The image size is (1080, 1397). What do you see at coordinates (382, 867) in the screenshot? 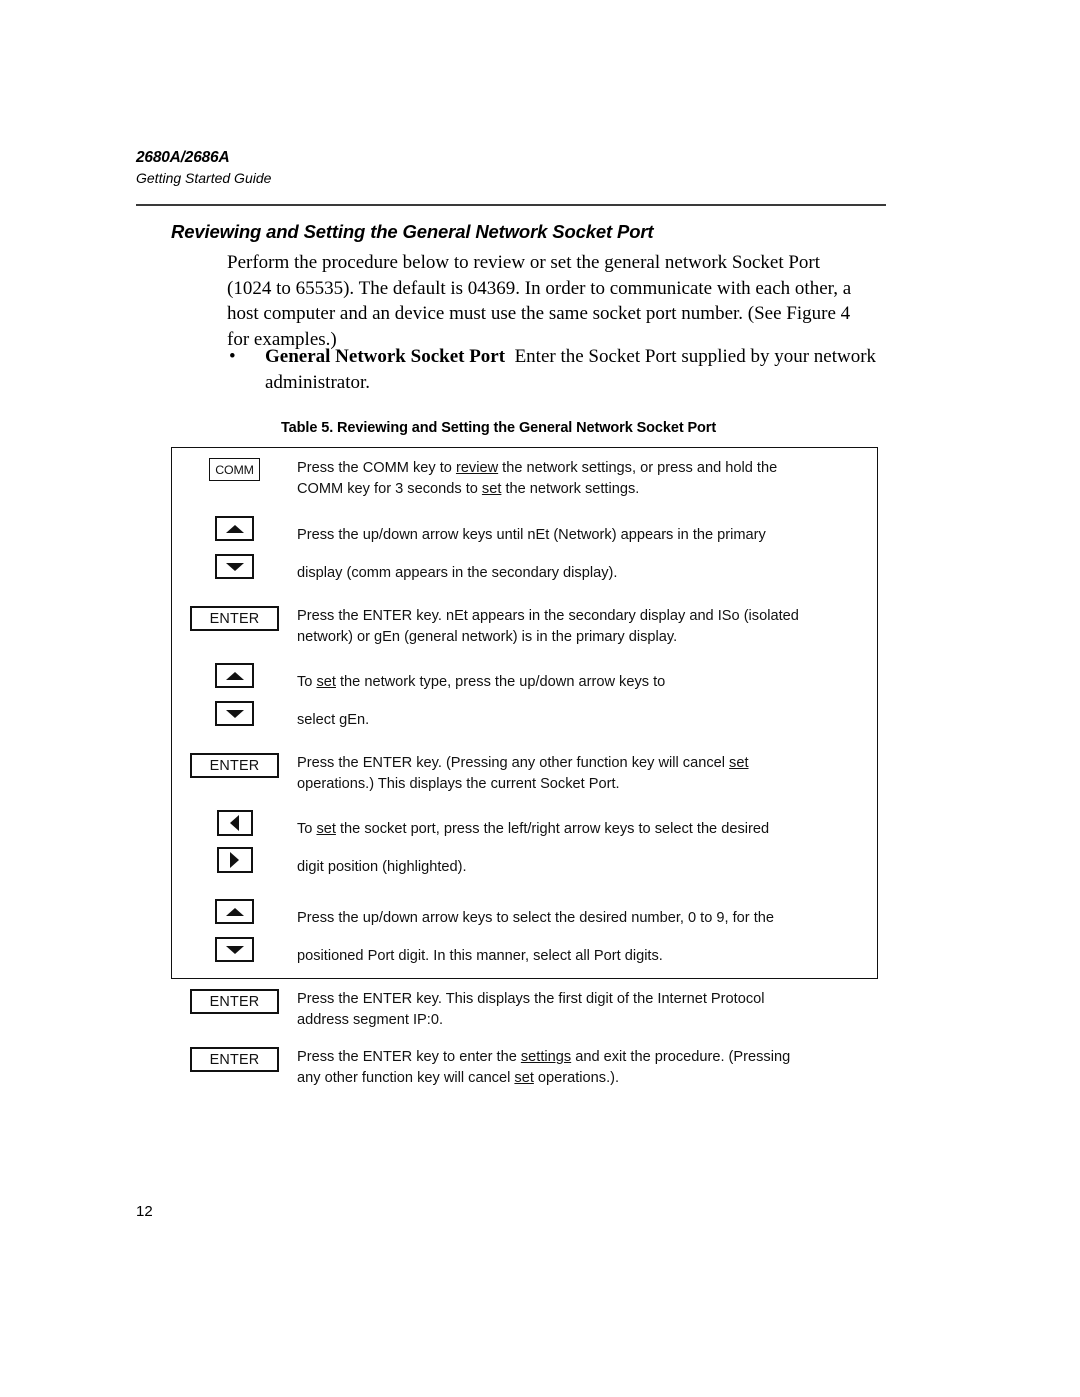
I see `instruction-text: digit position (highlighted).` at bounding box center [382, 867].